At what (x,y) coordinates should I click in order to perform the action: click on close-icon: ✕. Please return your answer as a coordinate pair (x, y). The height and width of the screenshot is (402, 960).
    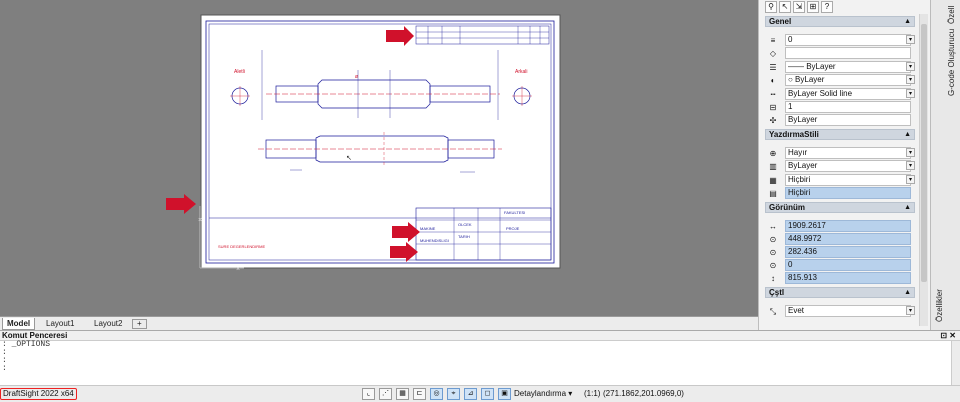
    Looking at the image, I should click on (952, 335).